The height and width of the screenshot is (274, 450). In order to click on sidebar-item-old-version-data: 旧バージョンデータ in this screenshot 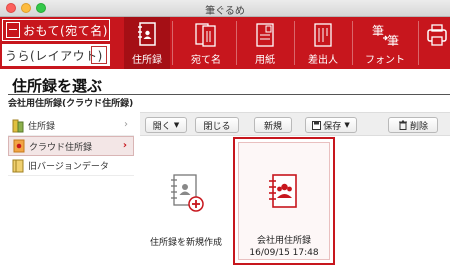, I will do `click(71, 166)`.